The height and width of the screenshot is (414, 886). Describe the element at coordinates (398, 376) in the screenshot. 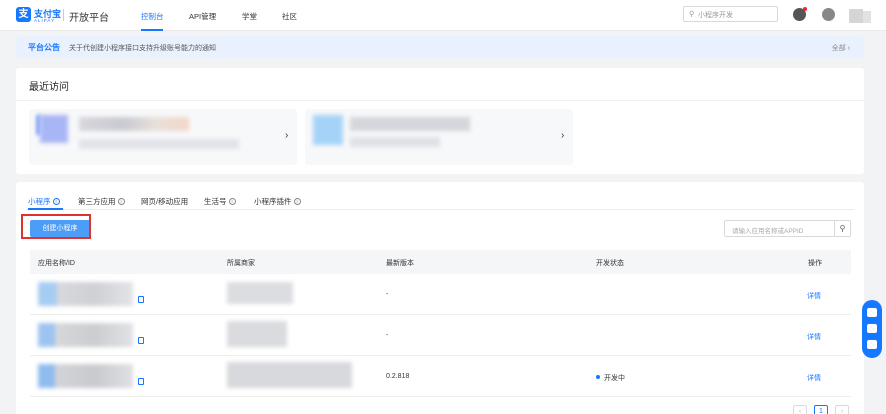

I see `version-value: 0.2.818` at that location.